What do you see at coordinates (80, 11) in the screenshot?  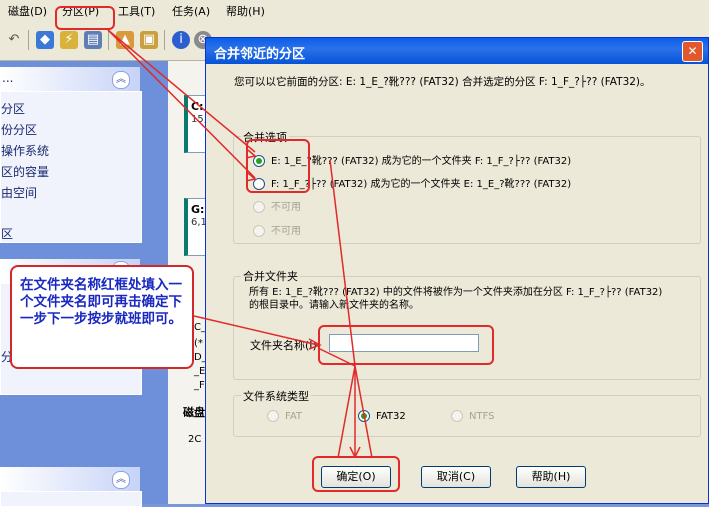 I see `menu-partition: 分区(P)` at bounding box center [80, 11].